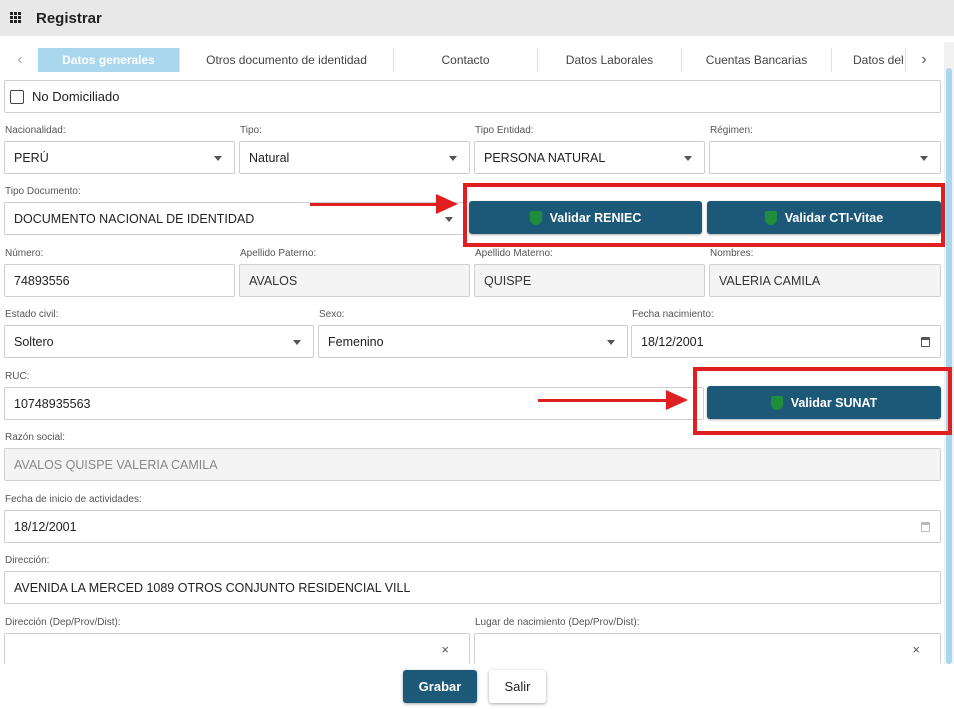 This screenshot has height=709, width=954. What do you see at coordinates (35, 437) in the screenshot?
I see `razon-social-label: Razón social:` at bounding box center [35, 437].